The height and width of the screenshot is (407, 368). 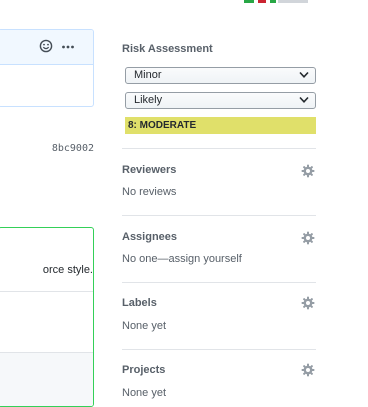 I want to click on impact-select-value: Minor, so click(x=148, y=75).